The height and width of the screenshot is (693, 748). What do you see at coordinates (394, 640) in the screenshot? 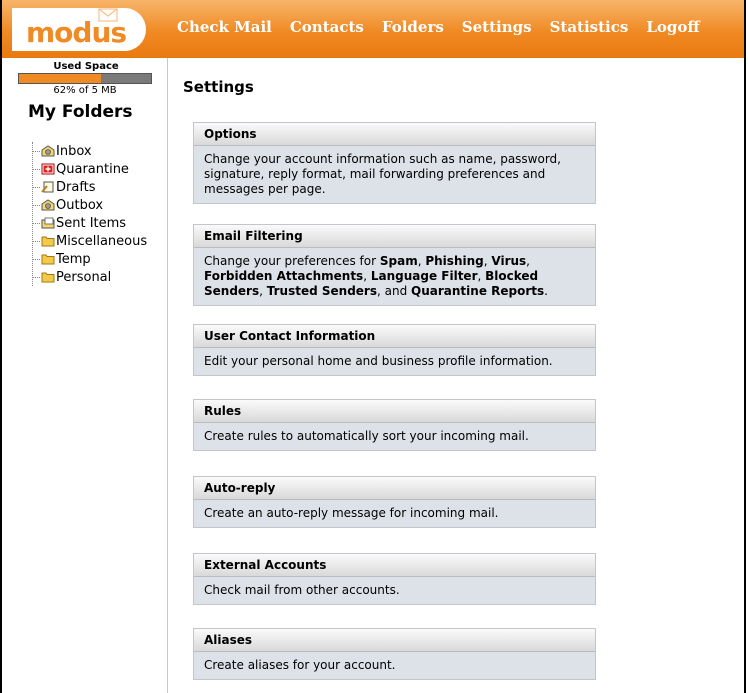
I see `section-title-link: Aliases` at bounding box center [394, 640].